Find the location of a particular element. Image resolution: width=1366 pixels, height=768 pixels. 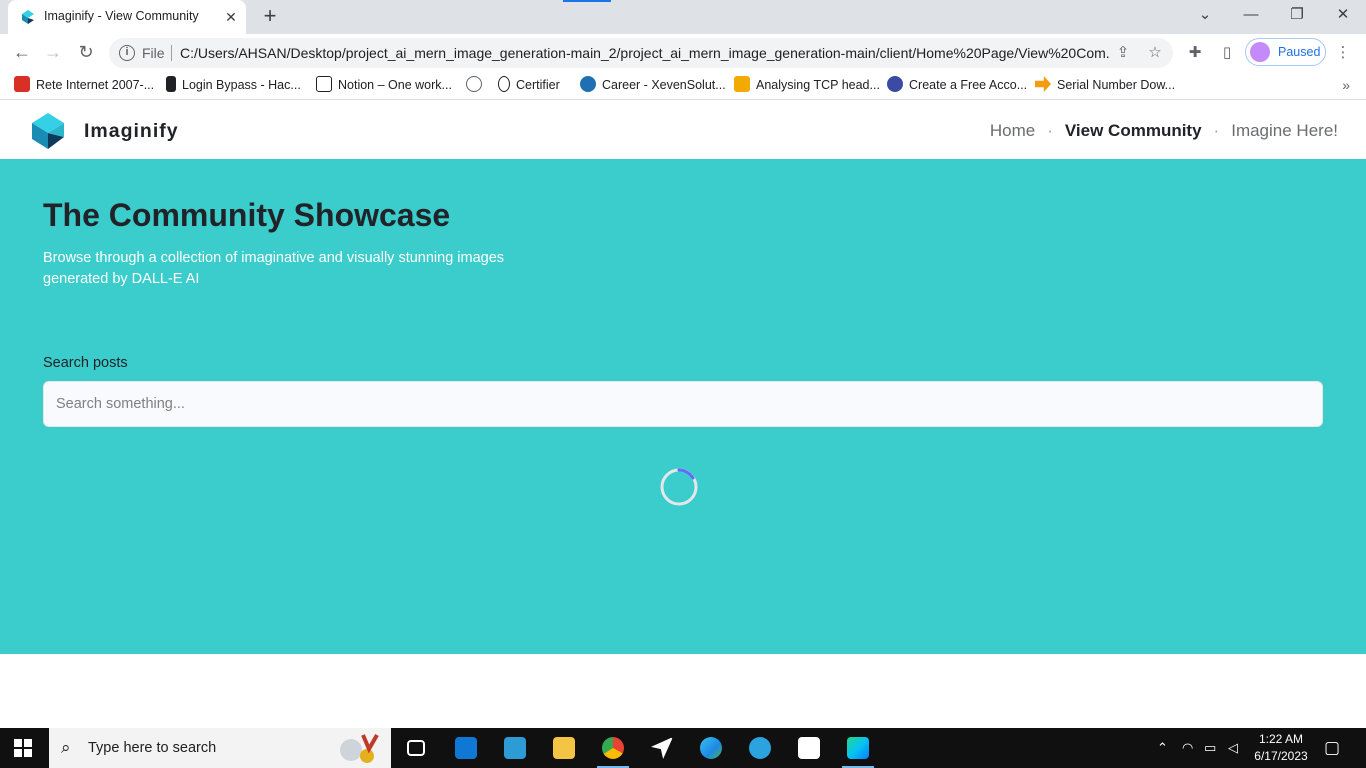

microsoft-store-icon is located at coordinates (809, 748).